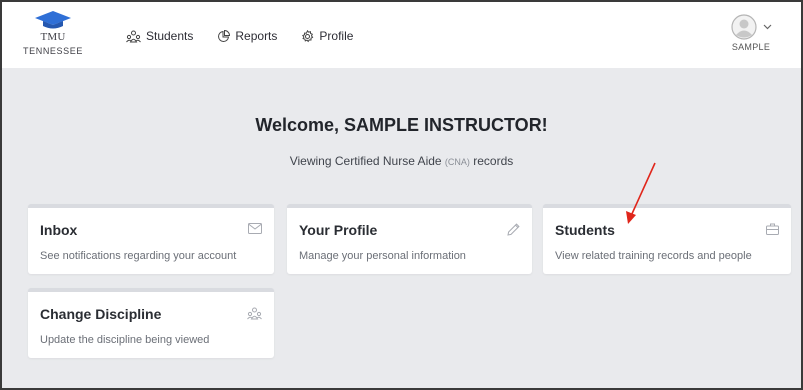 This screenshot has width=803, height=390. What do you see at coordinates (255, 228) in the screenshot?
I see `mail-icon` at bounding box center [255, 228].